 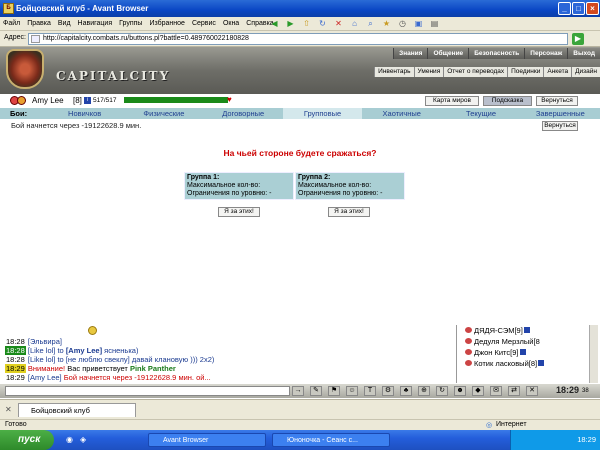 I want to click on close-button: ×, so click(x=592, y=8).